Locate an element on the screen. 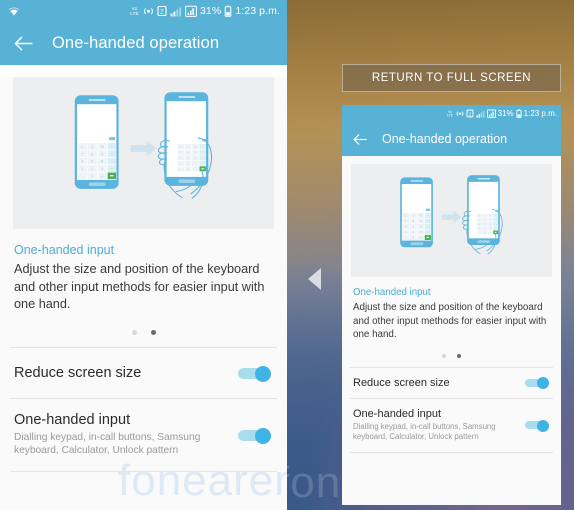 The image size is (574, 510). expand-left-triangle-icon is located at coordinates (314, 279).